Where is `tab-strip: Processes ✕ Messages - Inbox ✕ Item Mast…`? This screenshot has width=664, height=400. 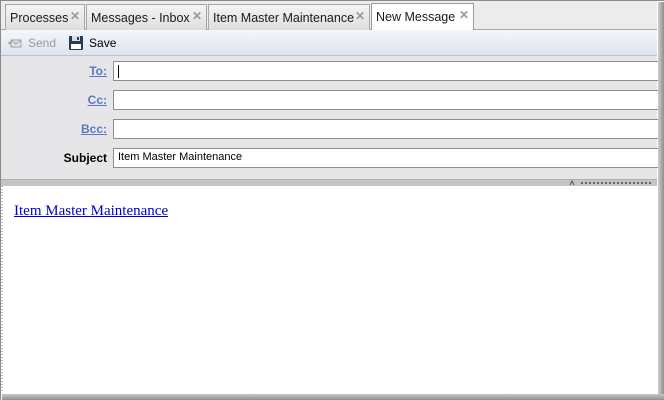
tab-strip: Processes ✕ Messages - Inbox ✕ Item Mast… is located at coordinates (329, 15).